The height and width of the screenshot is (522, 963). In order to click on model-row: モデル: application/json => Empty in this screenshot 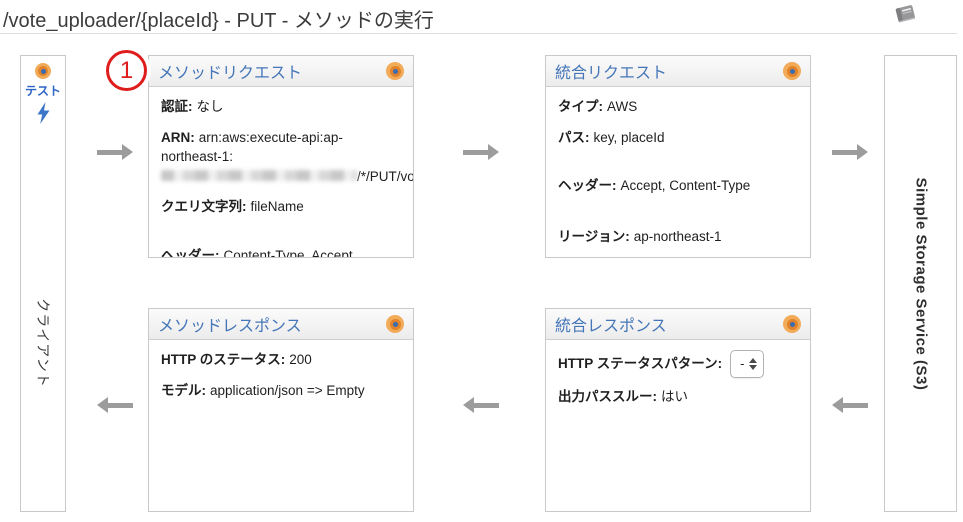, I will do `click(281, 391)`.